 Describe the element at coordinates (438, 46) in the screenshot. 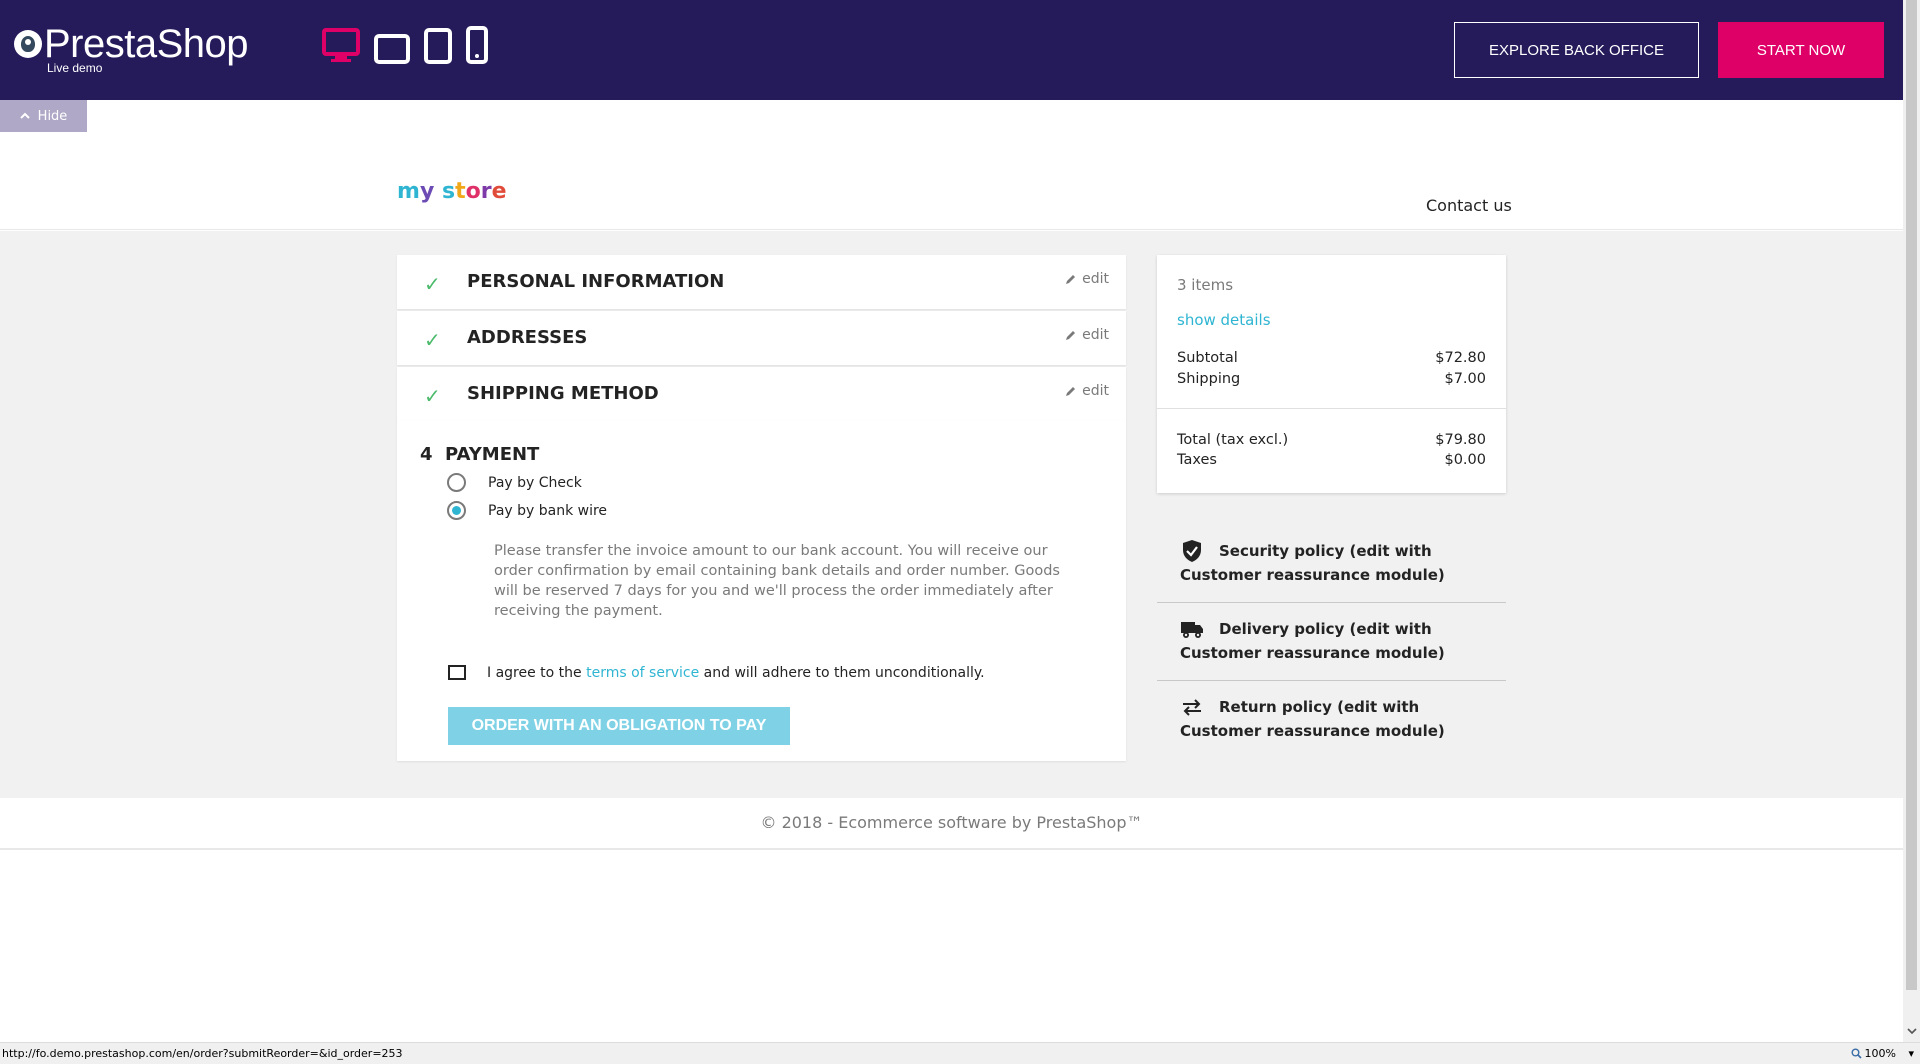

I see `tablet-portrait-icon` at that location.